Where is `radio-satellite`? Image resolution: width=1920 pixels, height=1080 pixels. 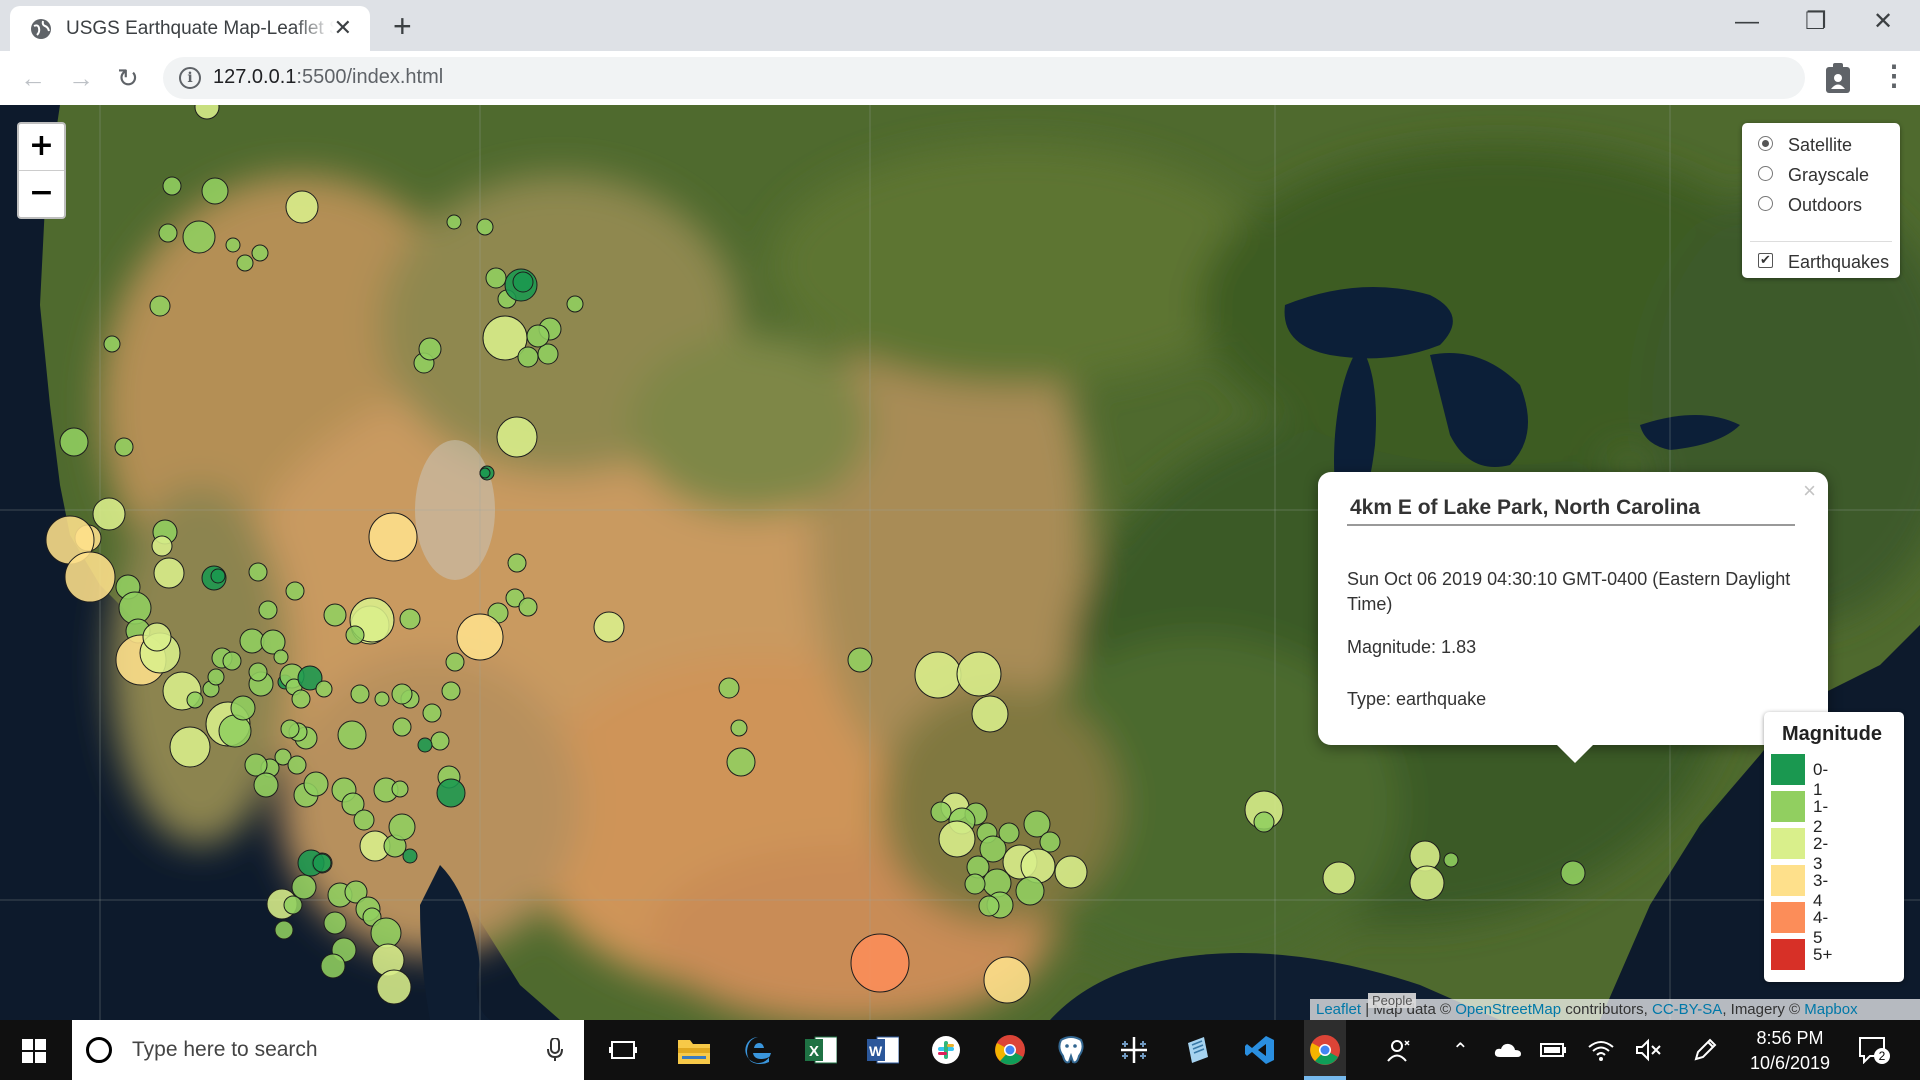 radio-satellite is located at coordinates (1765, 143).